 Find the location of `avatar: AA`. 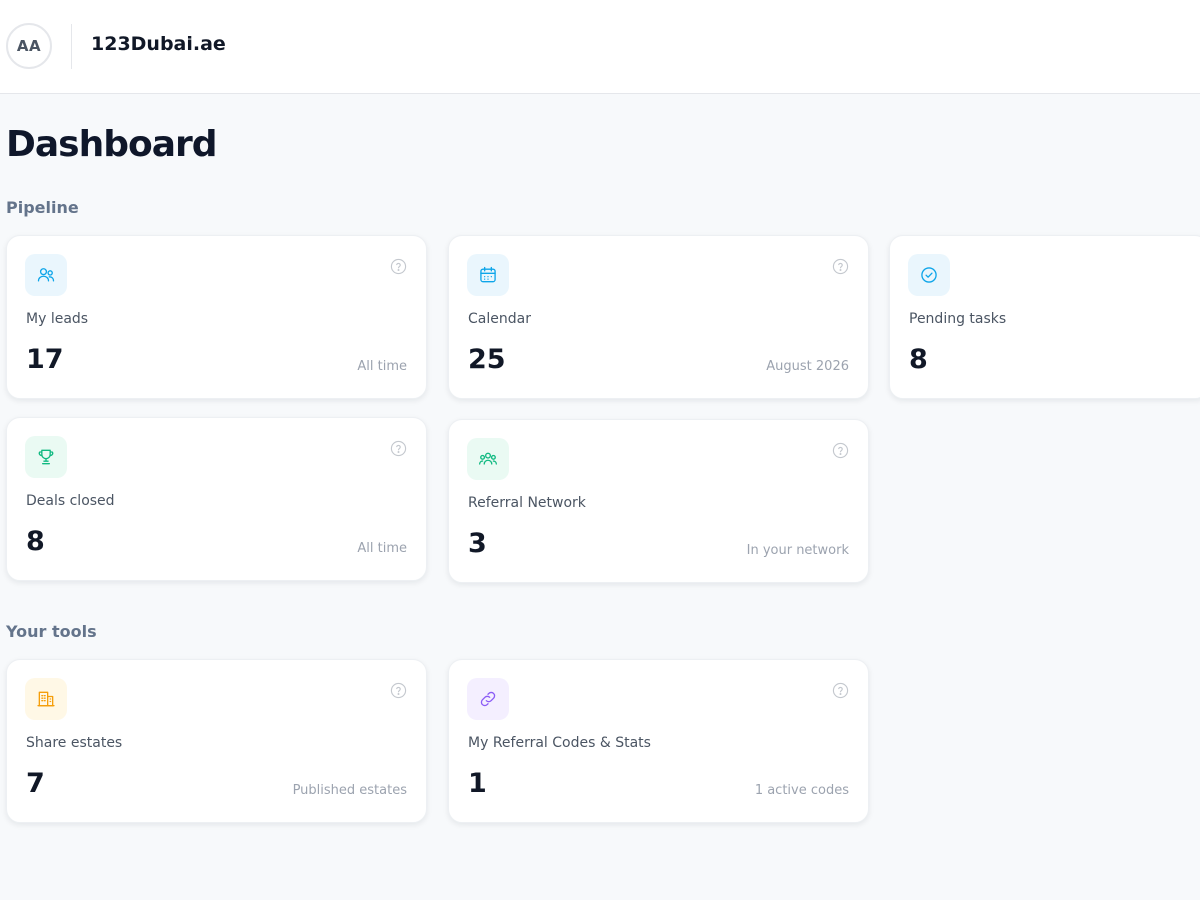

avatar: AA is located at coordinates (29, 46).